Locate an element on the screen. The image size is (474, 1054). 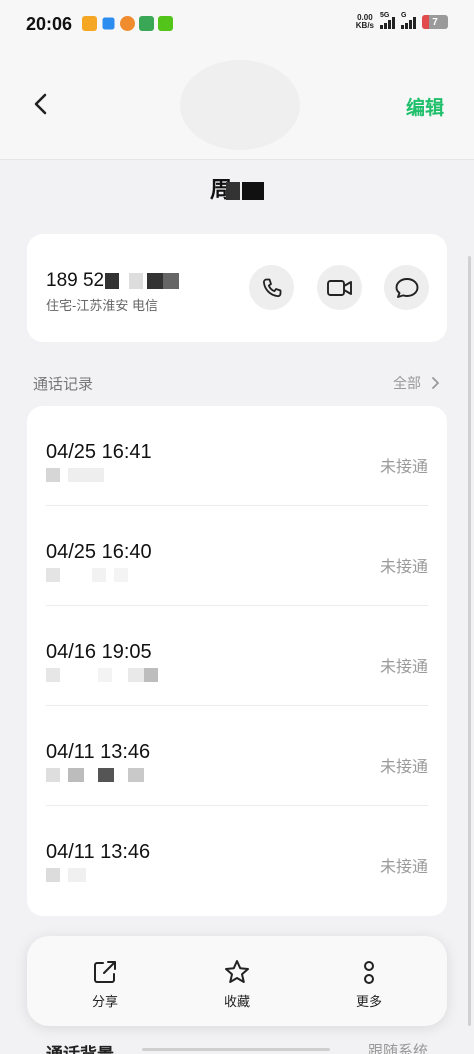
bottom-action-bar: 分享 收藏 更多 is located at coordinates (237, 981).